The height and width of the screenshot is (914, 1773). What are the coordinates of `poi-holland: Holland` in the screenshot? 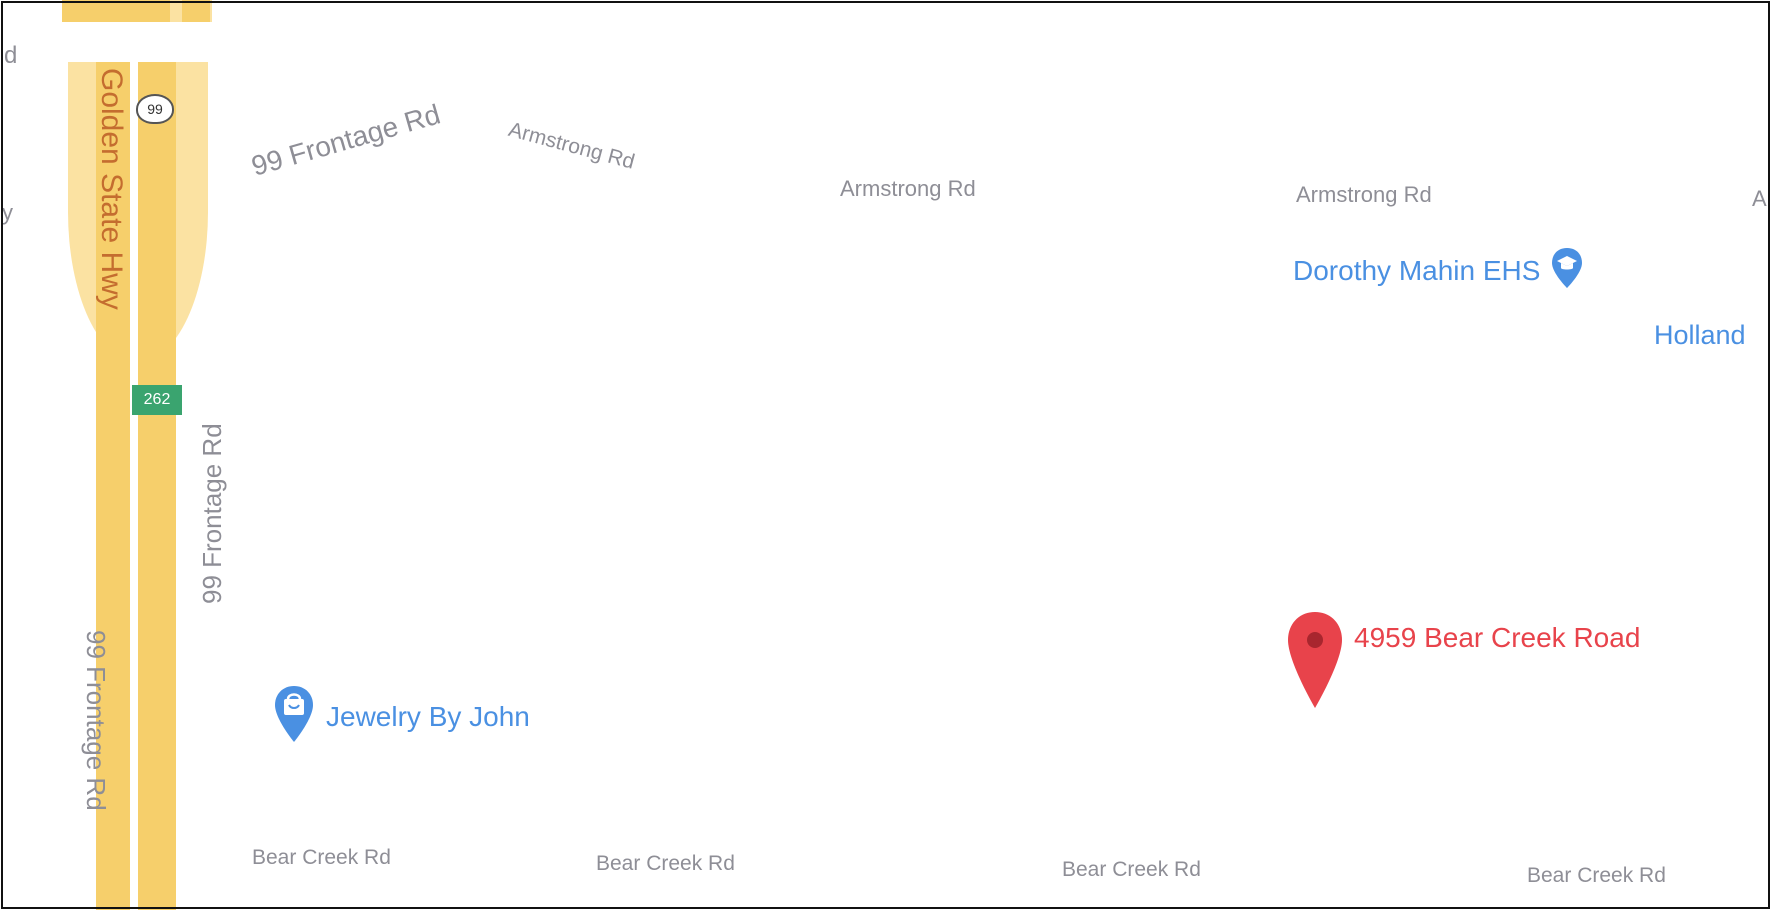 It's located at (1700, 335).